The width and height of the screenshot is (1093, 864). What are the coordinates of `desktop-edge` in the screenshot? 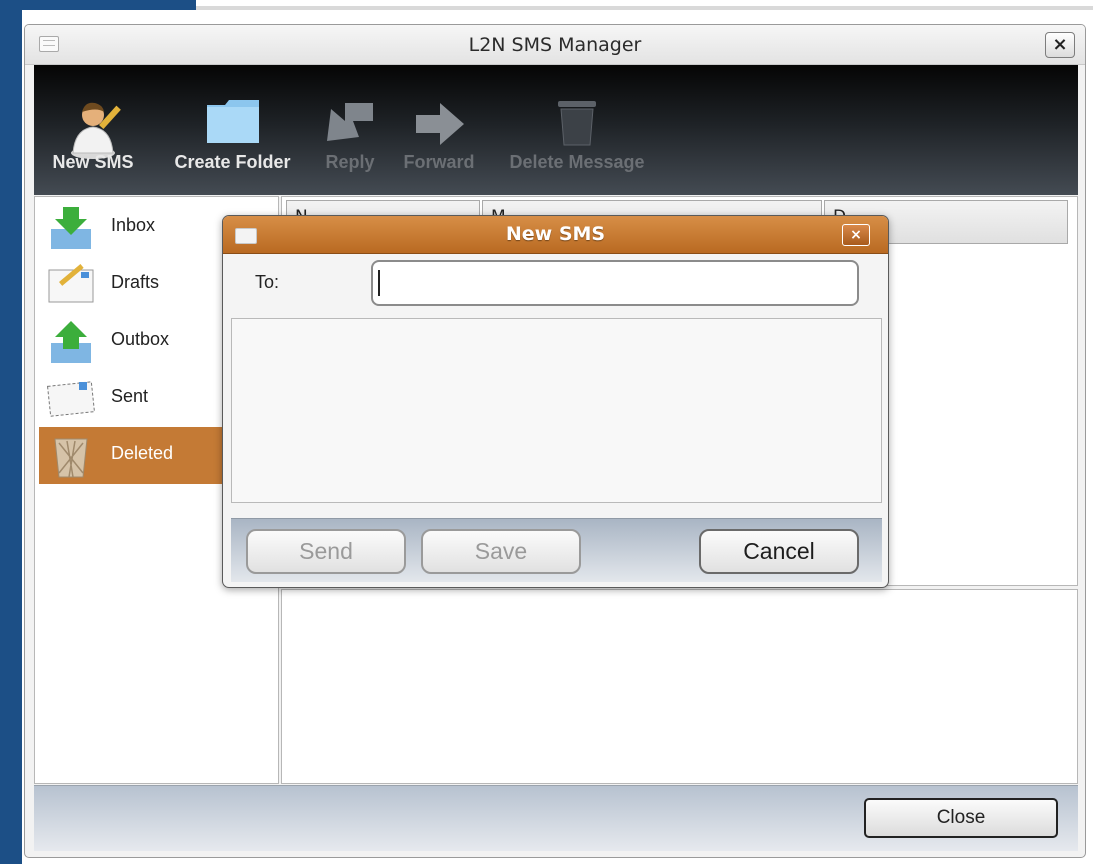 It's located at (644, 8).